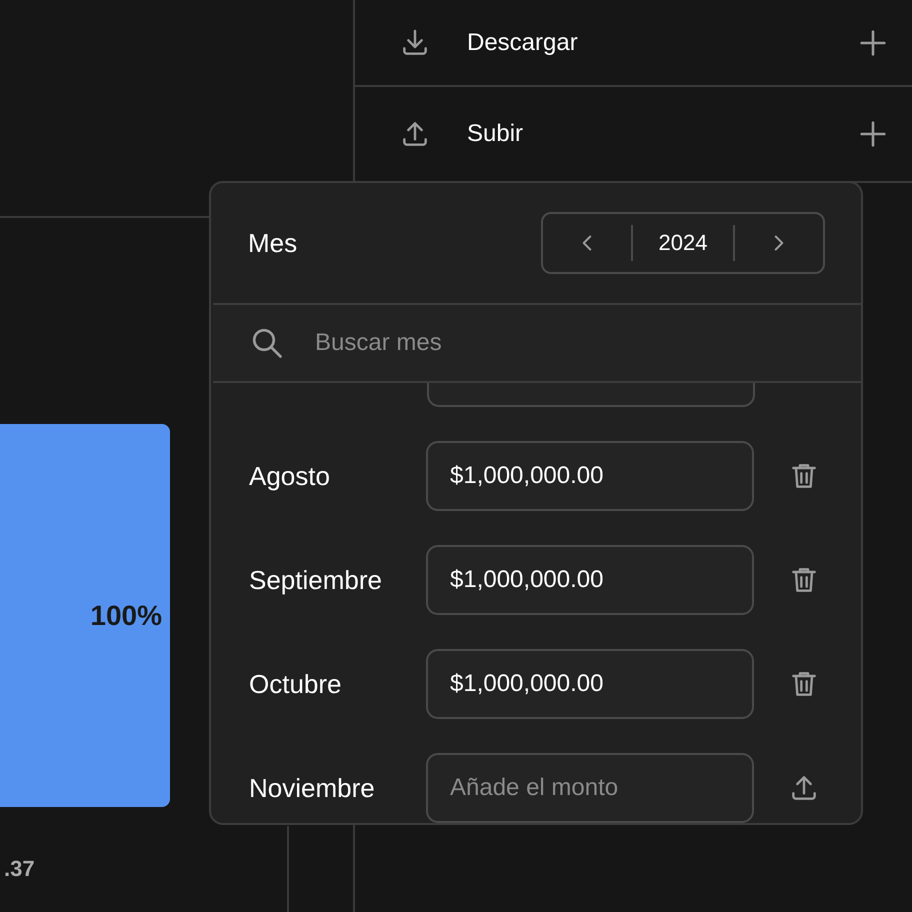  Describe the element at coordinates (273, 243) in the screenshot. I see `popover-title: Mes` at that location.